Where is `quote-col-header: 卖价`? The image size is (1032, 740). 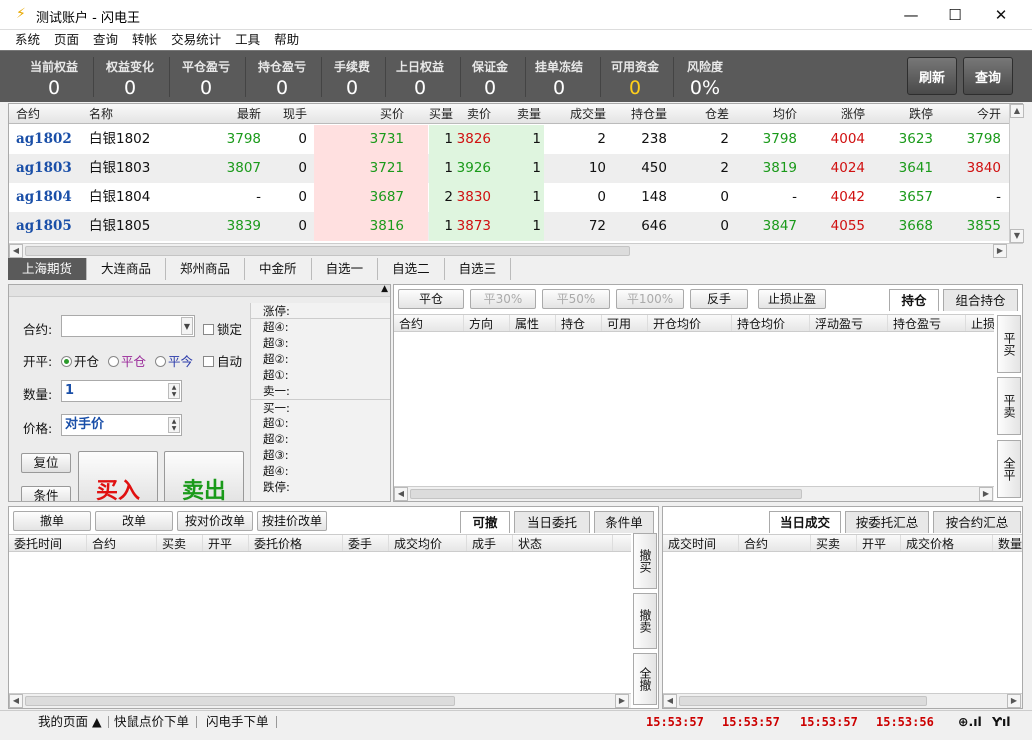 quote-col-header: 卖价 is located at coordinates (460, 114).